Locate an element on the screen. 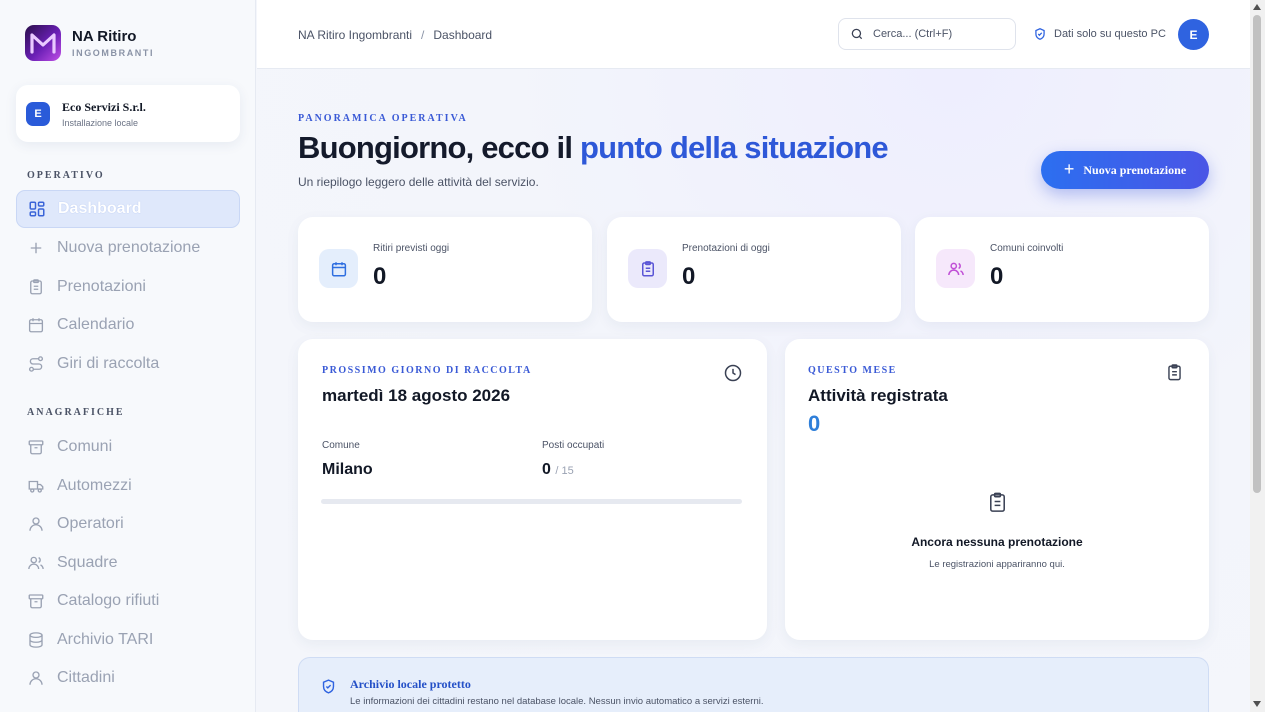  brand-title: NA Ritiro is located at coordinates (104, 36).